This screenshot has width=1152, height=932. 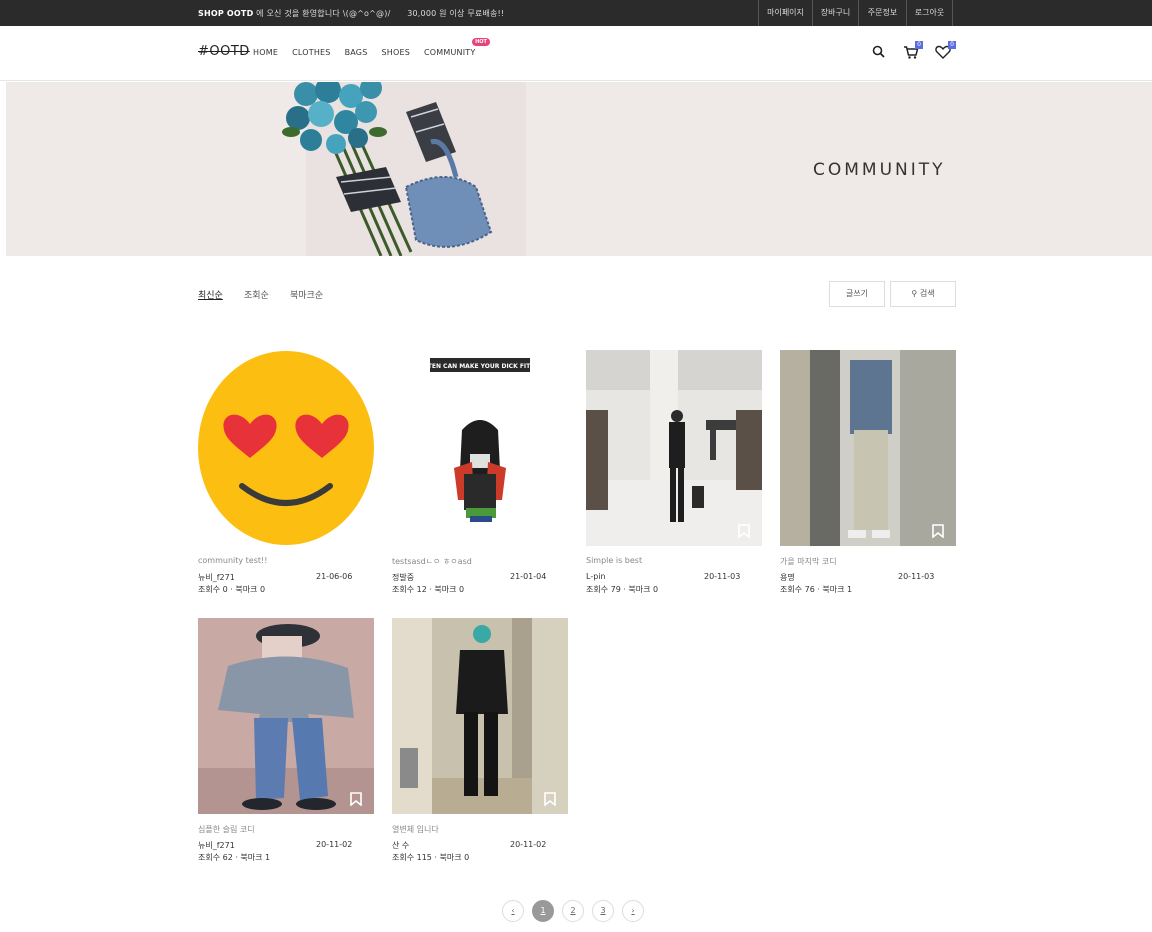 I want to click on nav-item-bags: BAGS, so click(x=356, y=52).